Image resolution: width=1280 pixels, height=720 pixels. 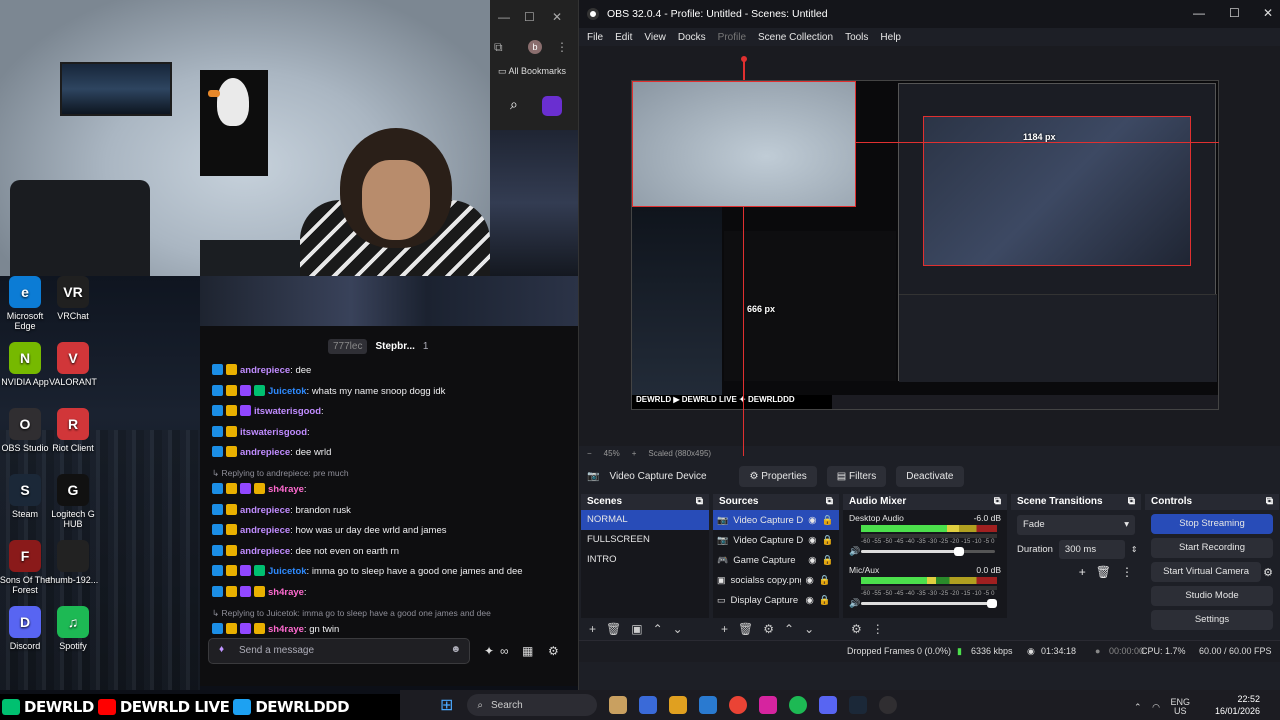 What do you see at coordinates (532, 705) in the screenshot?
I see `taskbar-search: ⌕ Search` at bounding box center [532, 705].